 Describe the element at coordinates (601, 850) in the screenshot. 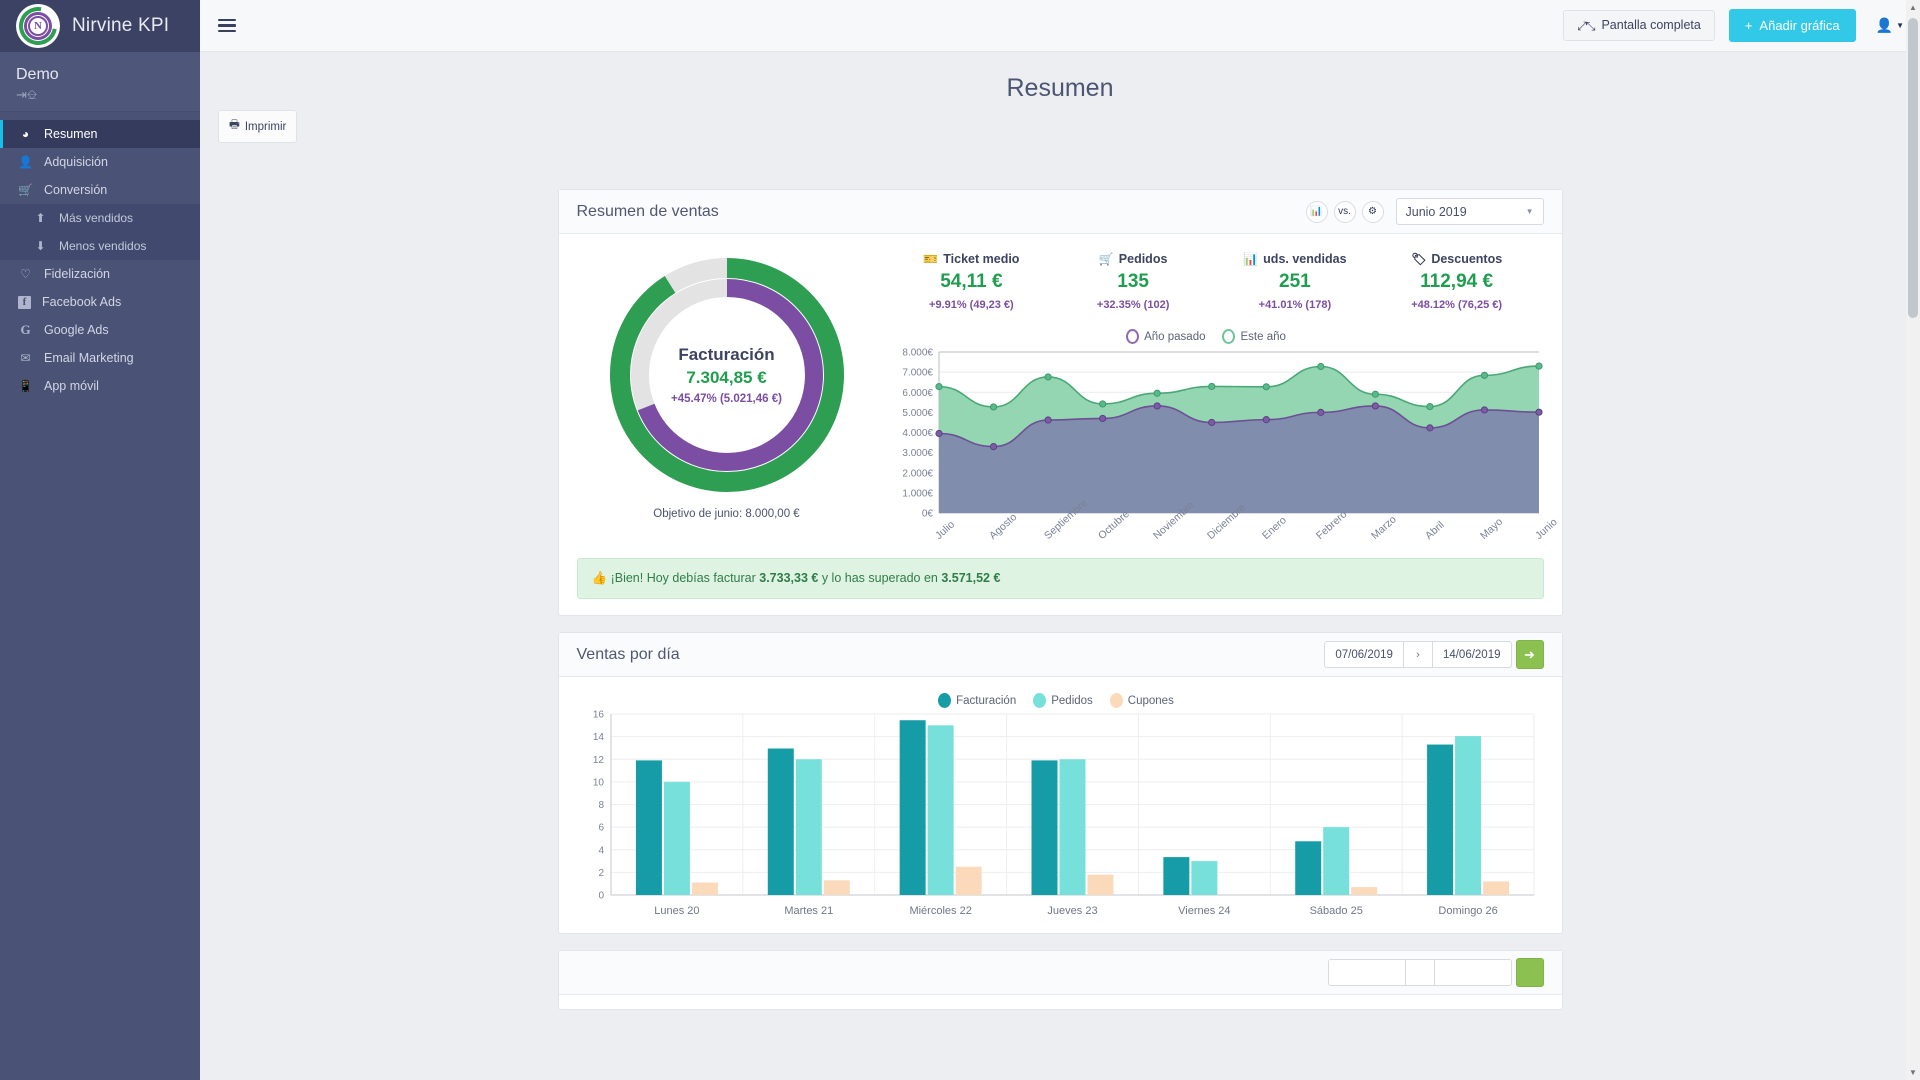

I see `svg-text: 4` at that location.